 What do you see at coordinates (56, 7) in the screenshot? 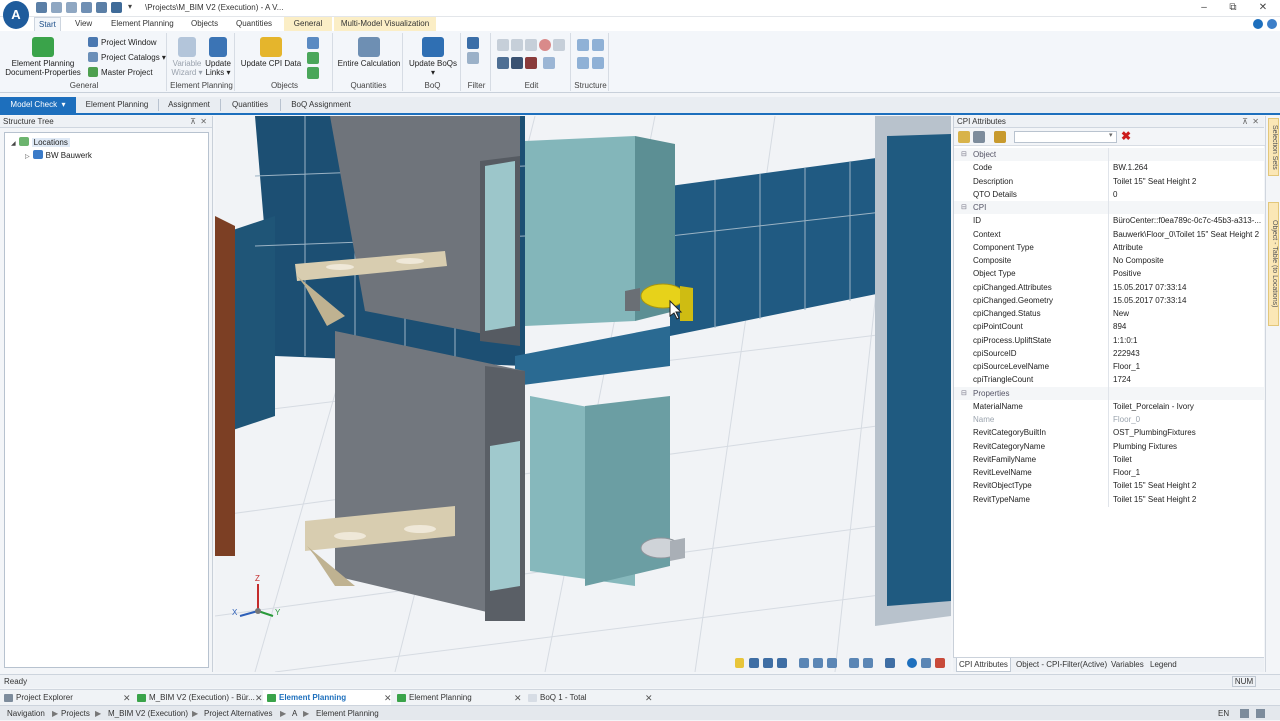
I see `undo-icon` at bounding box center [56, 7].